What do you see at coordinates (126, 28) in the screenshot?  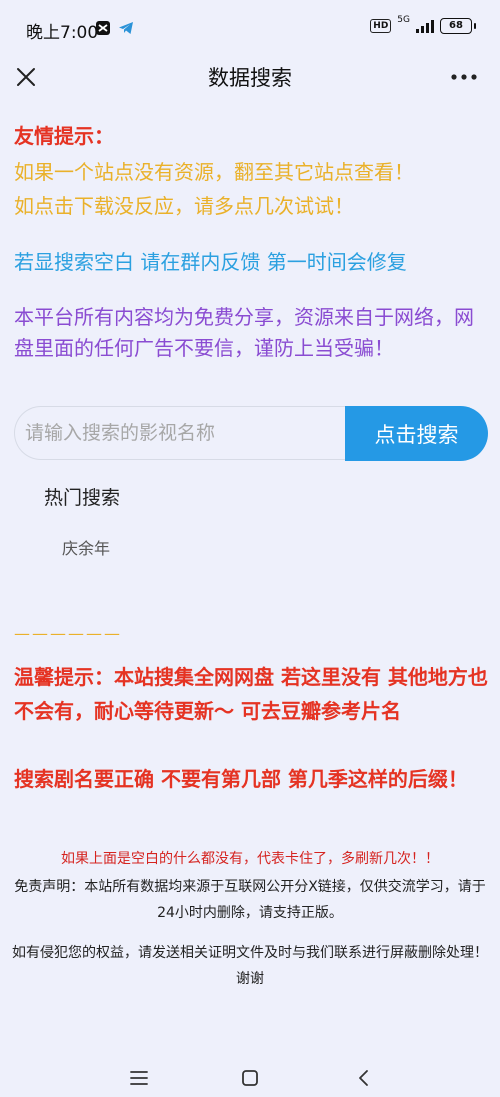 I see `telegram-icon` at bounding box center [126, 28].